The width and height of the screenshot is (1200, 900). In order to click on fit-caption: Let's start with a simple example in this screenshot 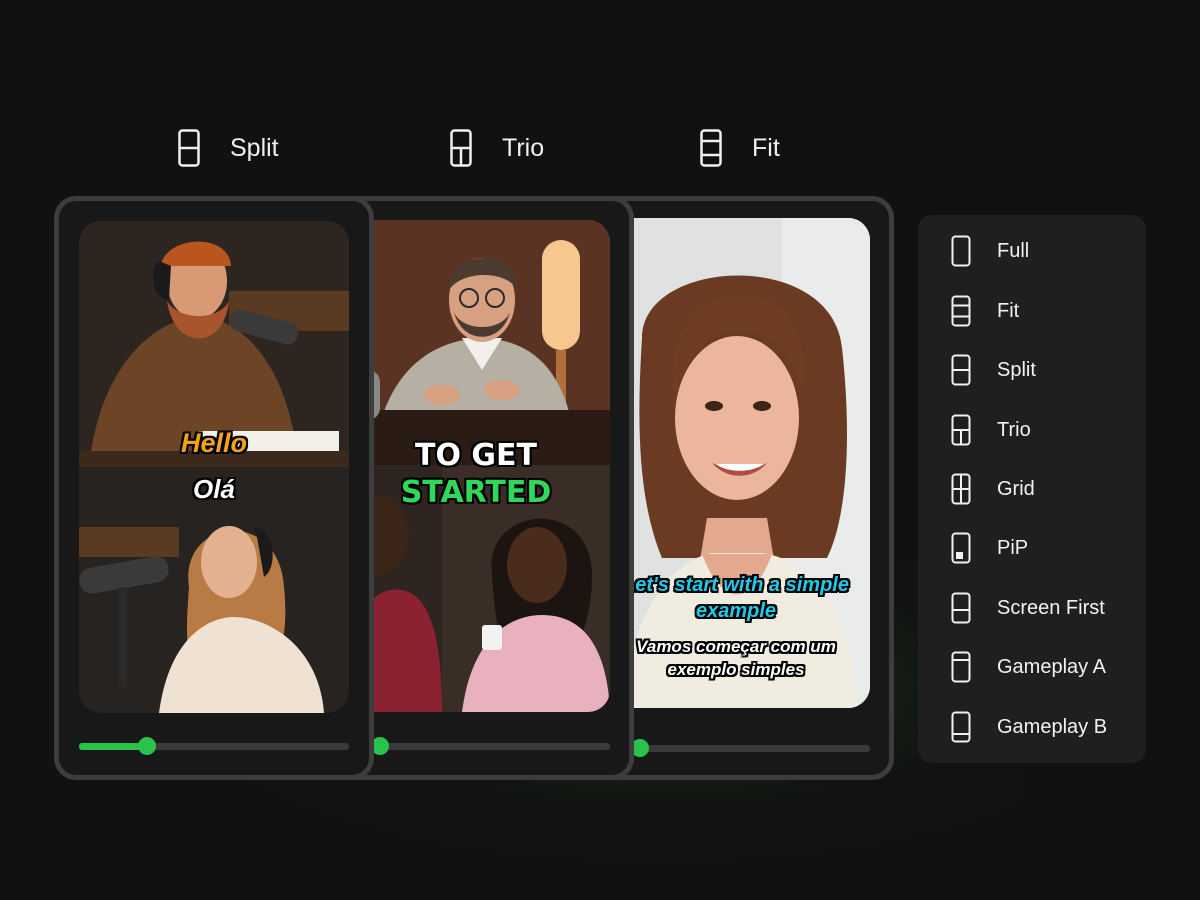, I will do `click(736, 598)`.